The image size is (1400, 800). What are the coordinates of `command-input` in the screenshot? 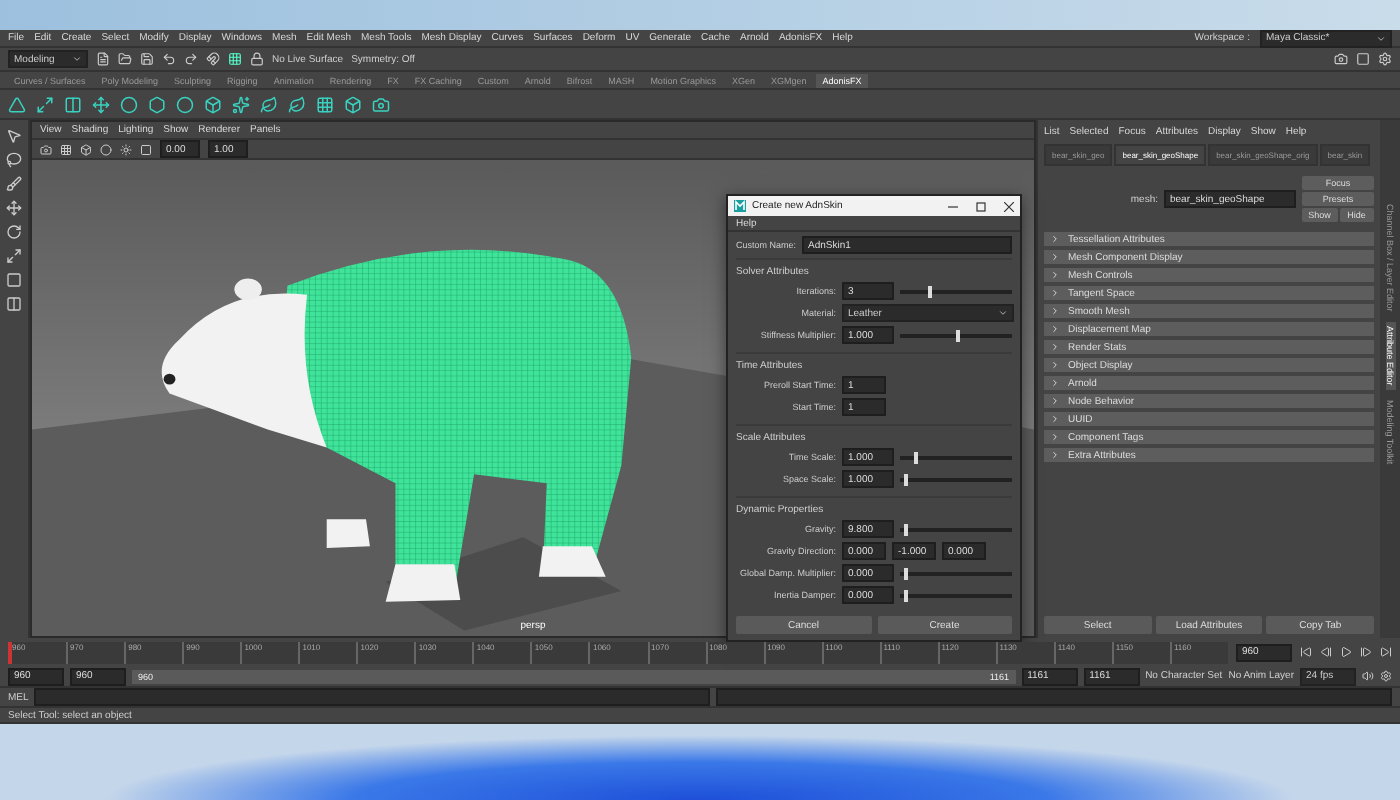 It's located at (372, 697).